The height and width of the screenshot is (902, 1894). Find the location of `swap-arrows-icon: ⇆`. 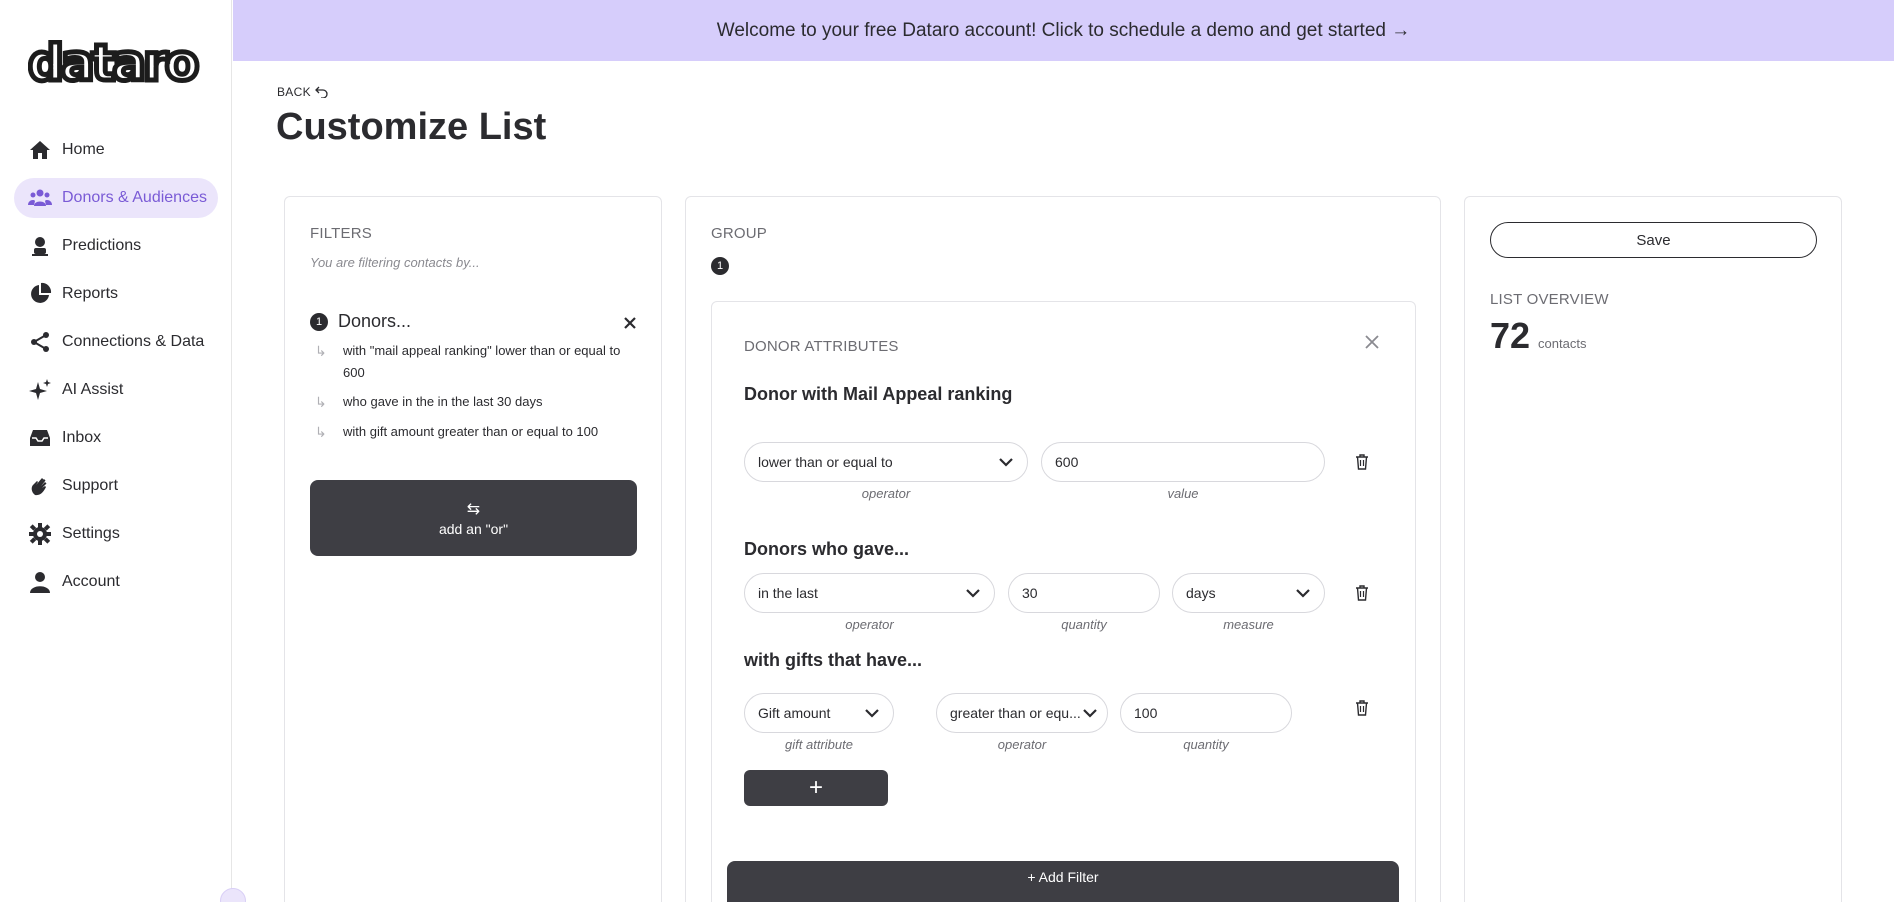

swap-arrows-icon: ⇆ is located at coordinates (473, 509).